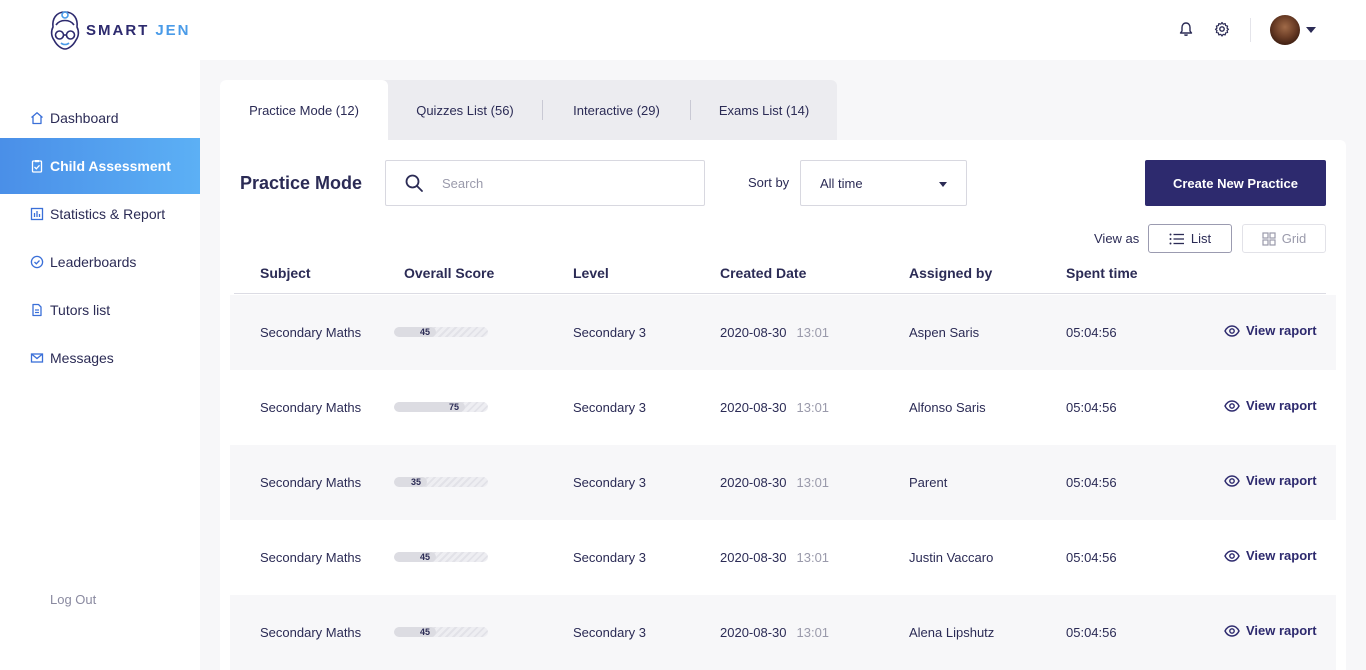 The image size is (1366, 670). I want to click on column-header-subject: Subject, so click(285, 273).